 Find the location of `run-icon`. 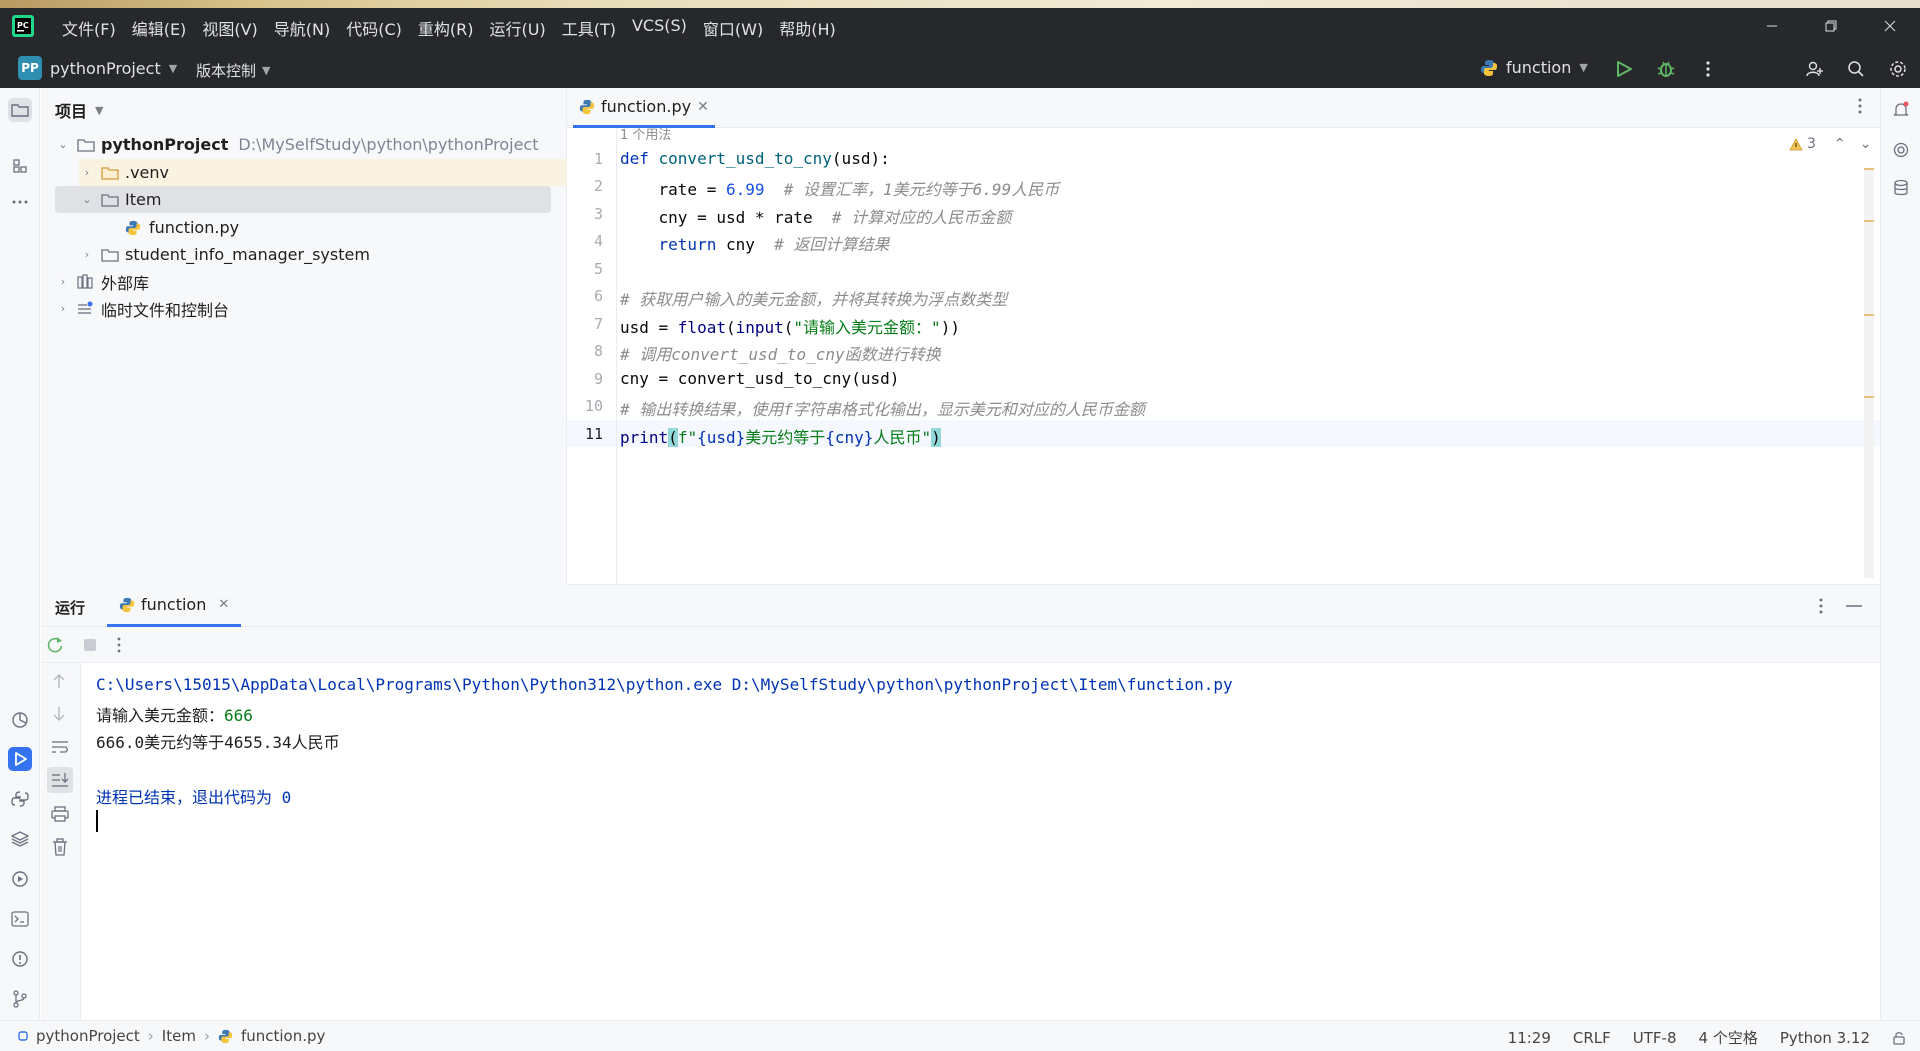

run-icon is located at coordinates (1624, 69).